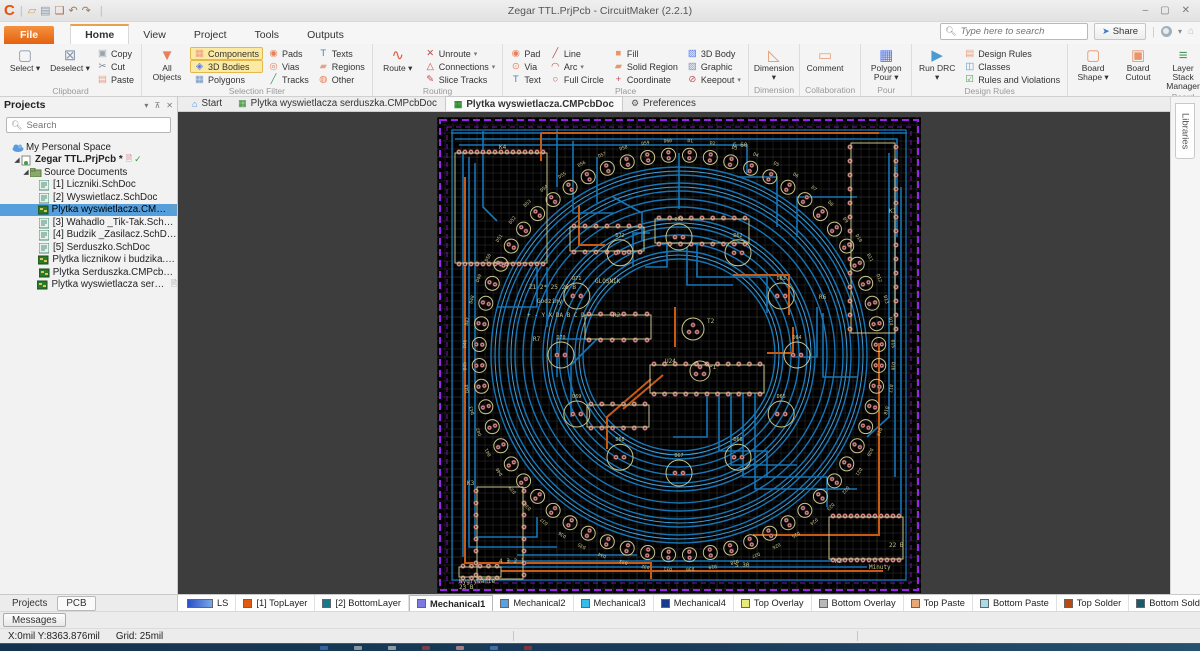 This screenshot has width=1200, height=651. What do you see at coordinates (288, 79) in the screenshot?
I see `ribbon-button-tracks: ╱ Tracks` at bounding box center [288, 79].